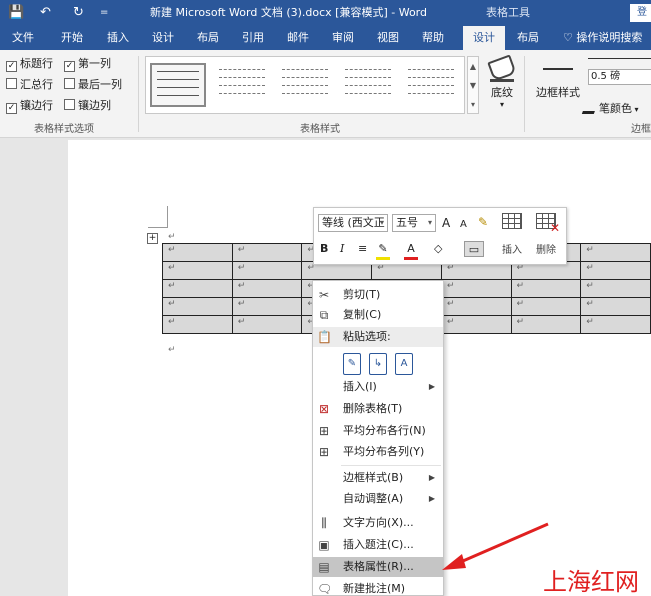 This screenshot has width=651, height=596. I want to click on option-first-column: ✓ 第一列, so click(87, 64).